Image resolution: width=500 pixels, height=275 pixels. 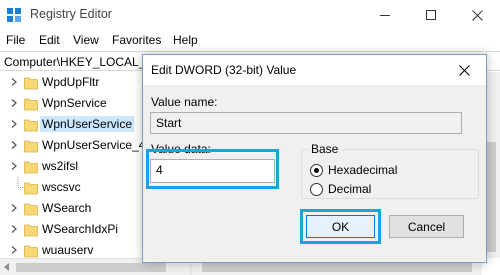 I want to click on minimize-button, so click(x=385, y=15).